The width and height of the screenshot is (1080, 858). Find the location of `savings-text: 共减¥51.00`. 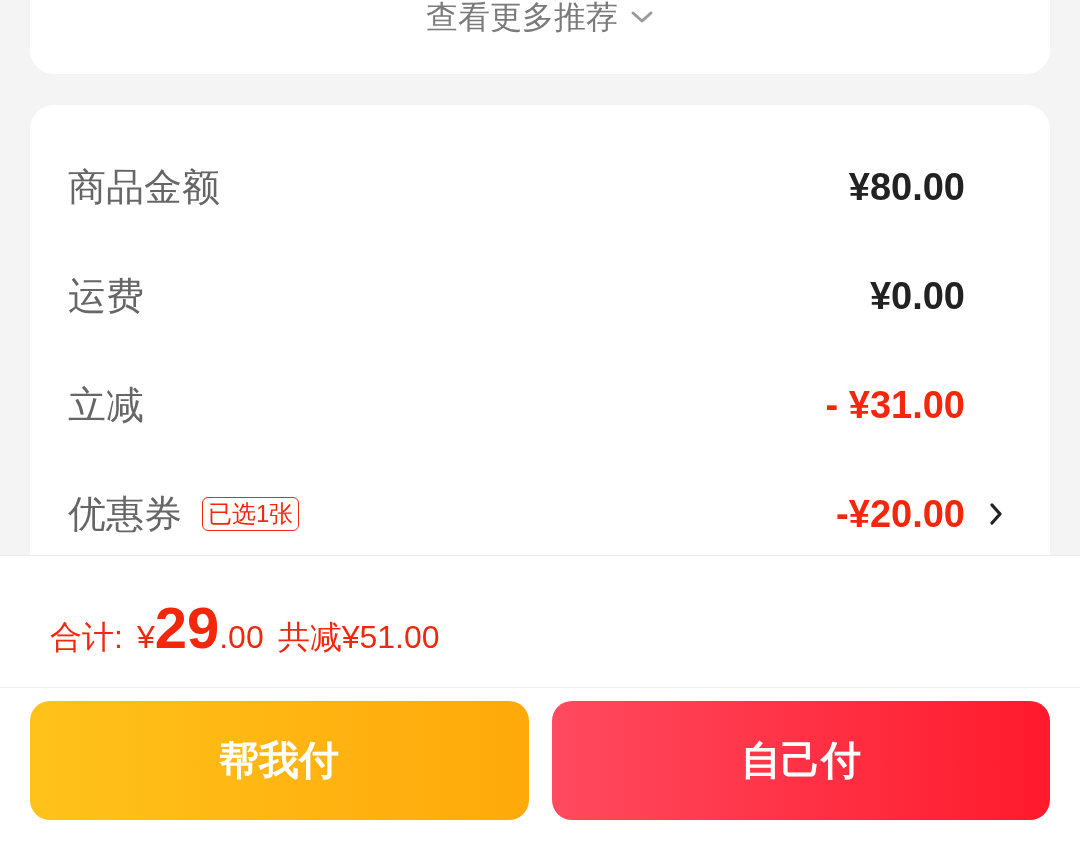

savings-text: 共减¥51.00 is located at coordinates (358, 637).